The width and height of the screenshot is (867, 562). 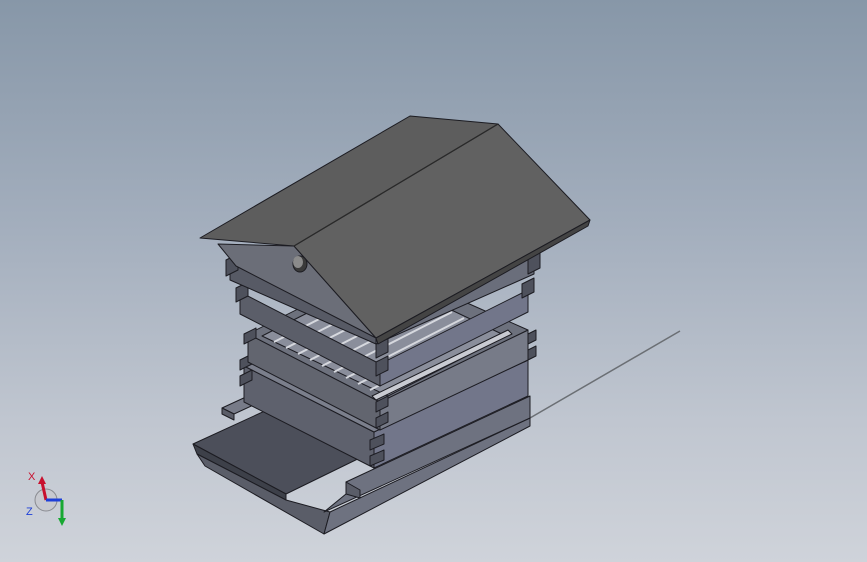 What do you see at coordinates (42, 480) in the screenshot?
I see `x-axis-arrow` at bounding box center [42, 480].